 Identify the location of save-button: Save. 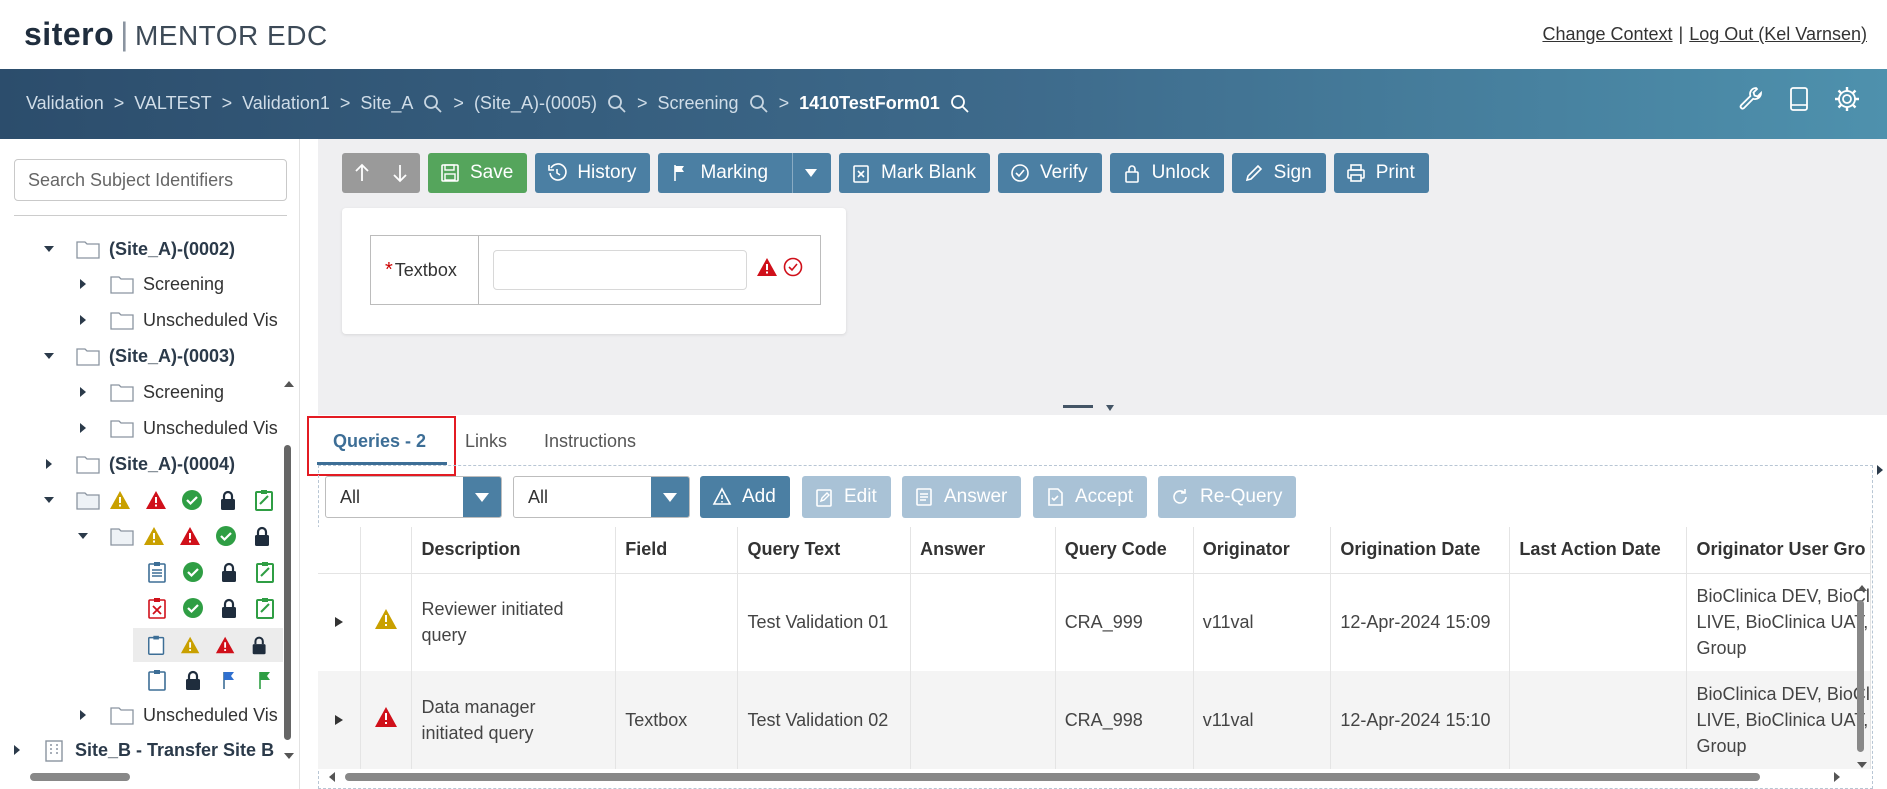
(478, 173).